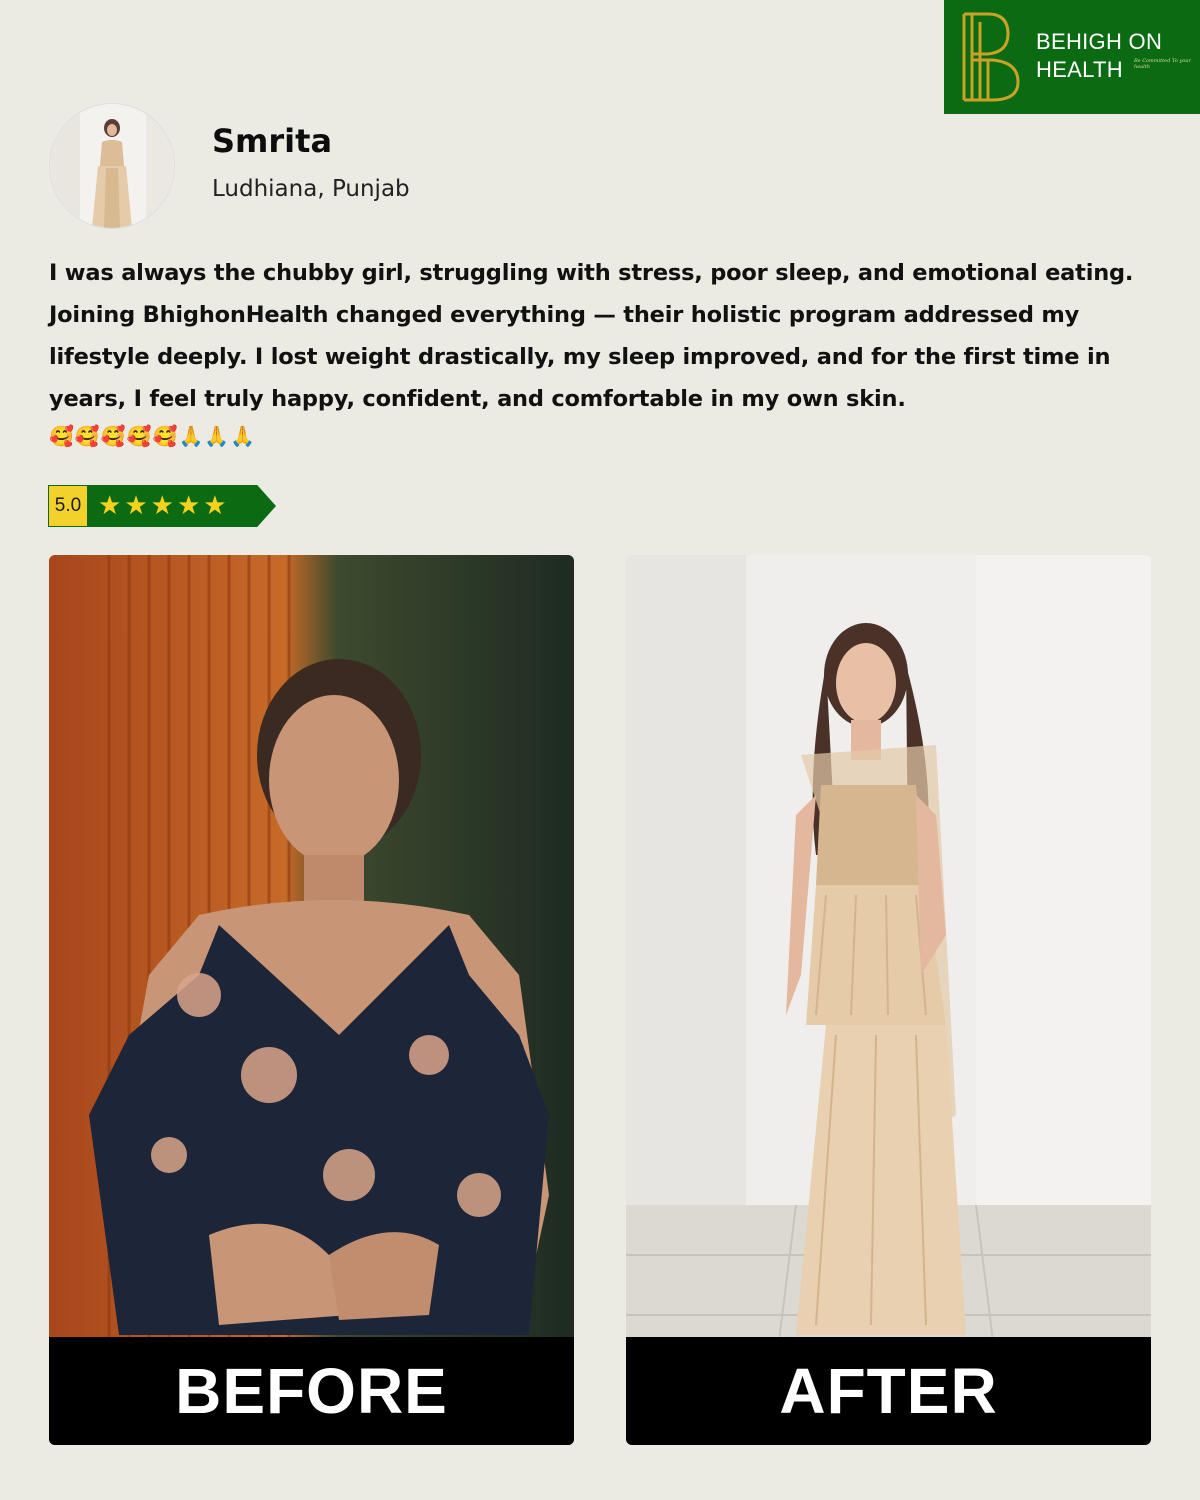 This screenshot has height=1500, width=1200. I want to click on after-label: AFTER, so click(888, 1391).